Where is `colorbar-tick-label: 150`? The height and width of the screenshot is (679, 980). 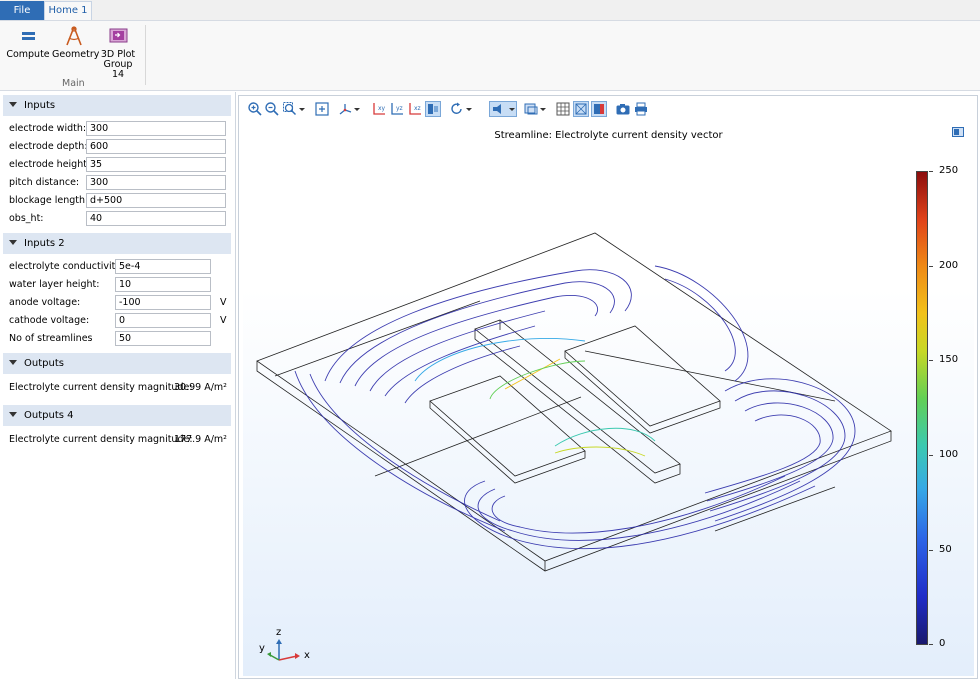
colorbar-tick-label: 150 is located at coordinates (949, 359).